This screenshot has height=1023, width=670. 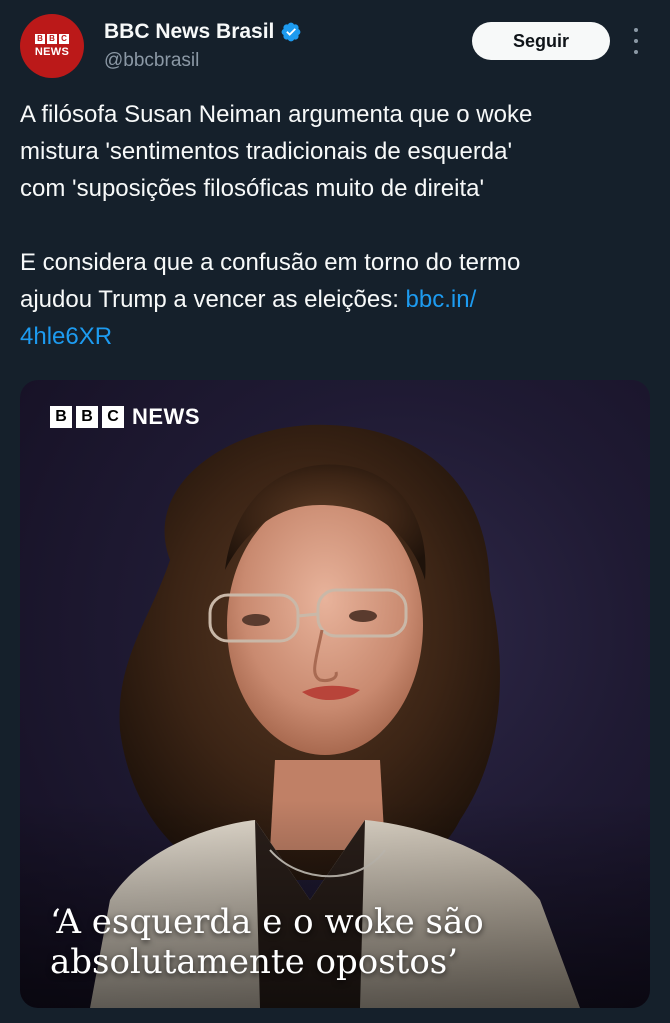 What do you see at coordinates (541, 41) in the screenshot?
I see `follow-button: Seguir` at bounding box center [541, 41].